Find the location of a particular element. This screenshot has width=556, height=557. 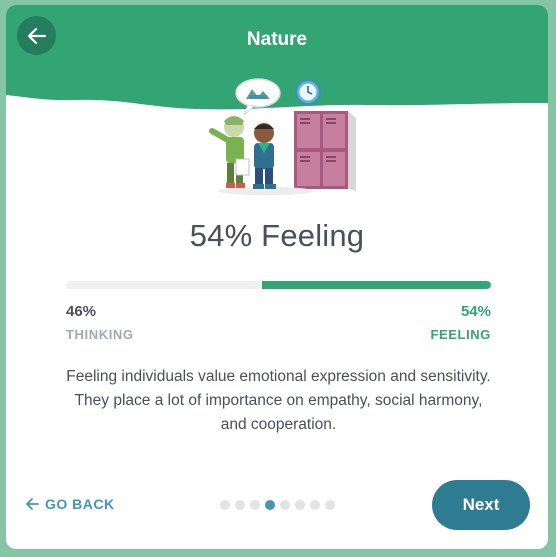

trait-progress-bar is located at coordinates (278, 285).